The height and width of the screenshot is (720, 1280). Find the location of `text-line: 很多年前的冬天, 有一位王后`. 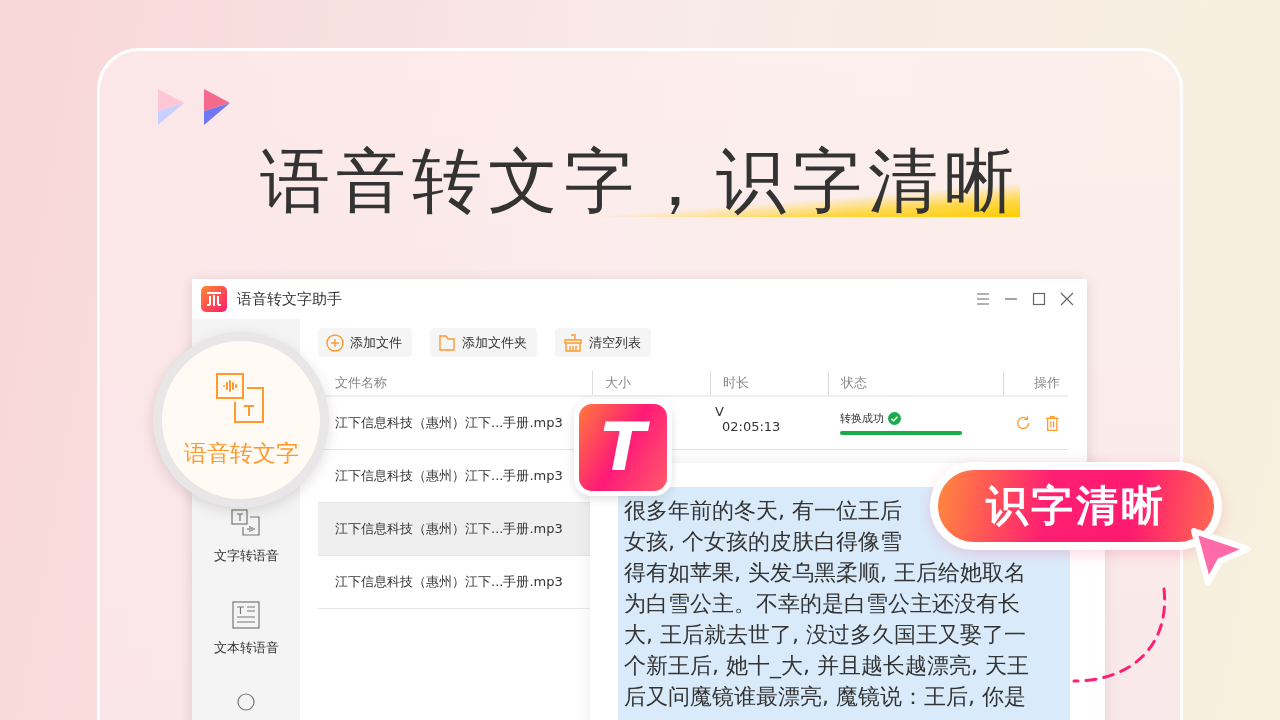

text-line: 很多年前的冬天, 有一位王后 is located at coordinates (763, 511).